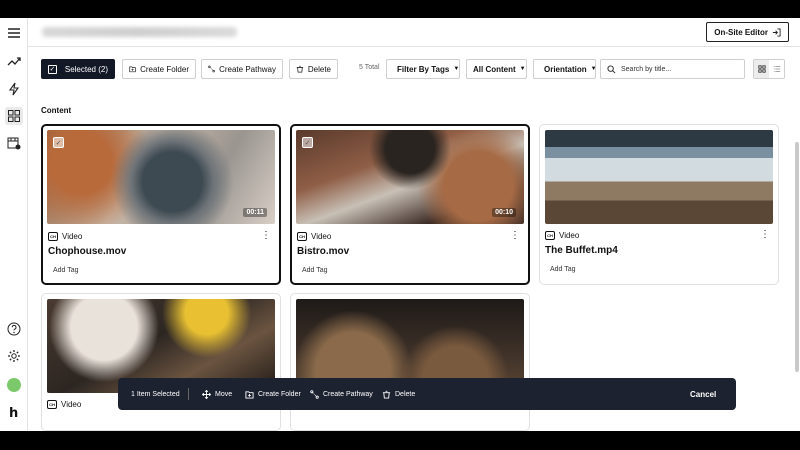 Image resolution: width=800 pixels, height=450 pixels. I want to click on create-folder-bar-label: Create Folder, so click(279, 394).